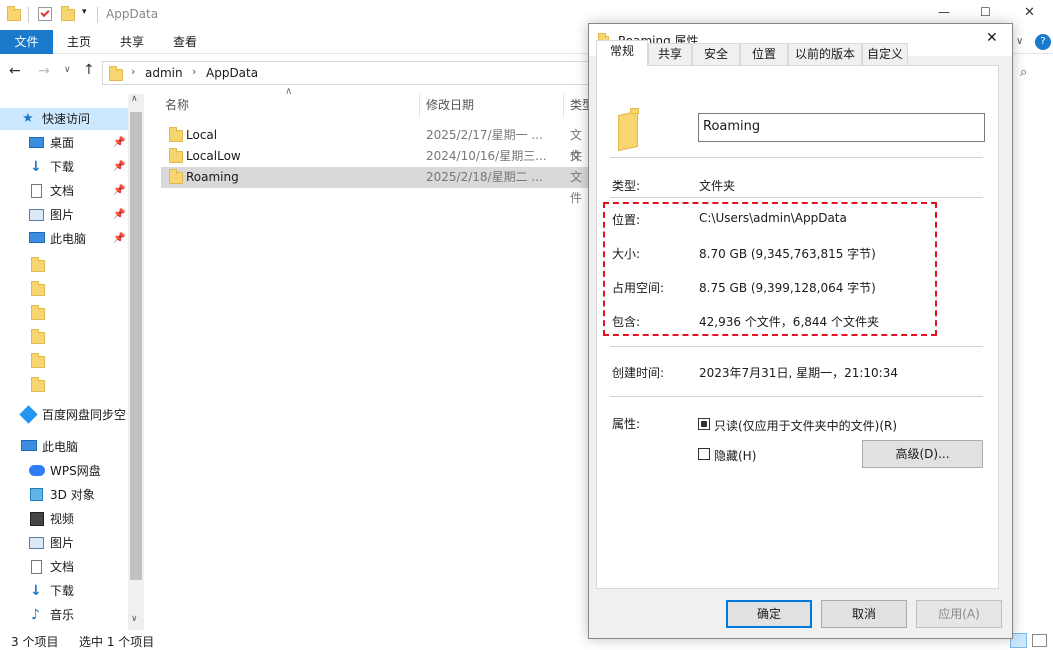 Image resolution: width=1053 pixels, height=650 pixels. Describe the element at coordinates (132, 14) in the screenshot. I see `window-title: AppData` at that location.